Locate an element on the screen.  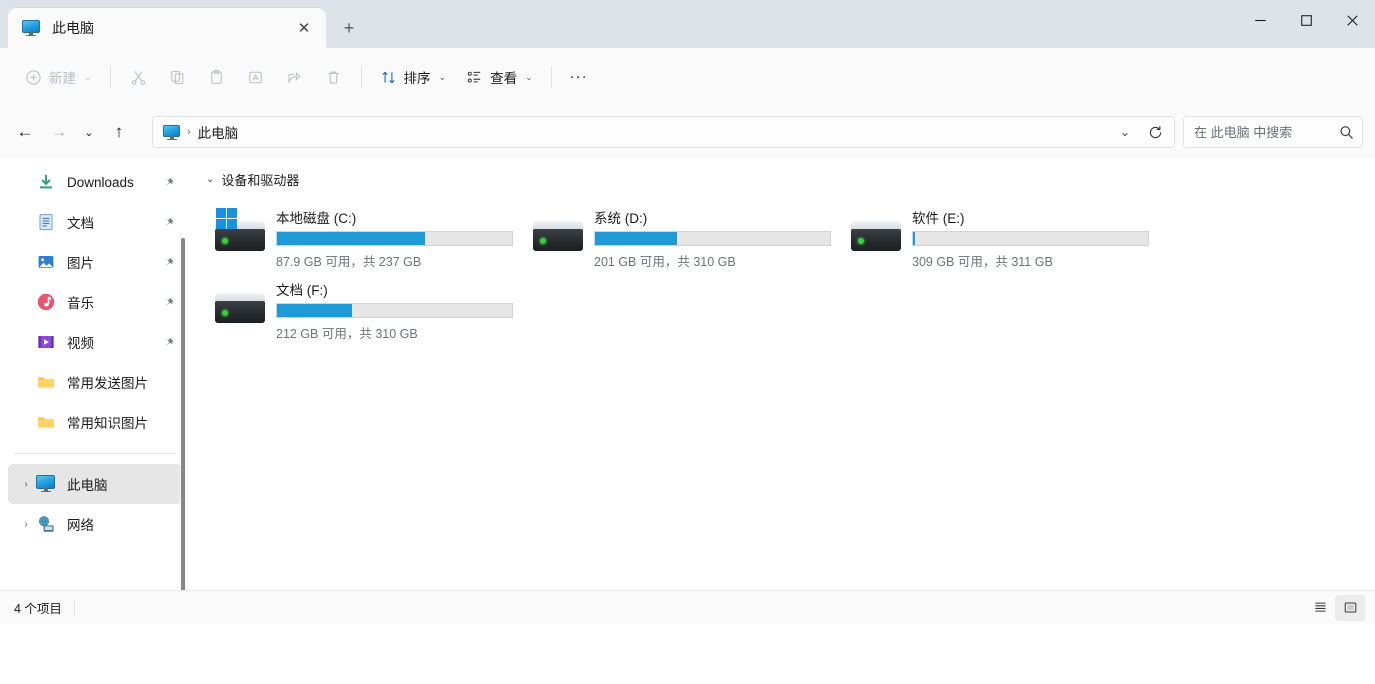
maximize-icon is located at coordinates (1306, 20).